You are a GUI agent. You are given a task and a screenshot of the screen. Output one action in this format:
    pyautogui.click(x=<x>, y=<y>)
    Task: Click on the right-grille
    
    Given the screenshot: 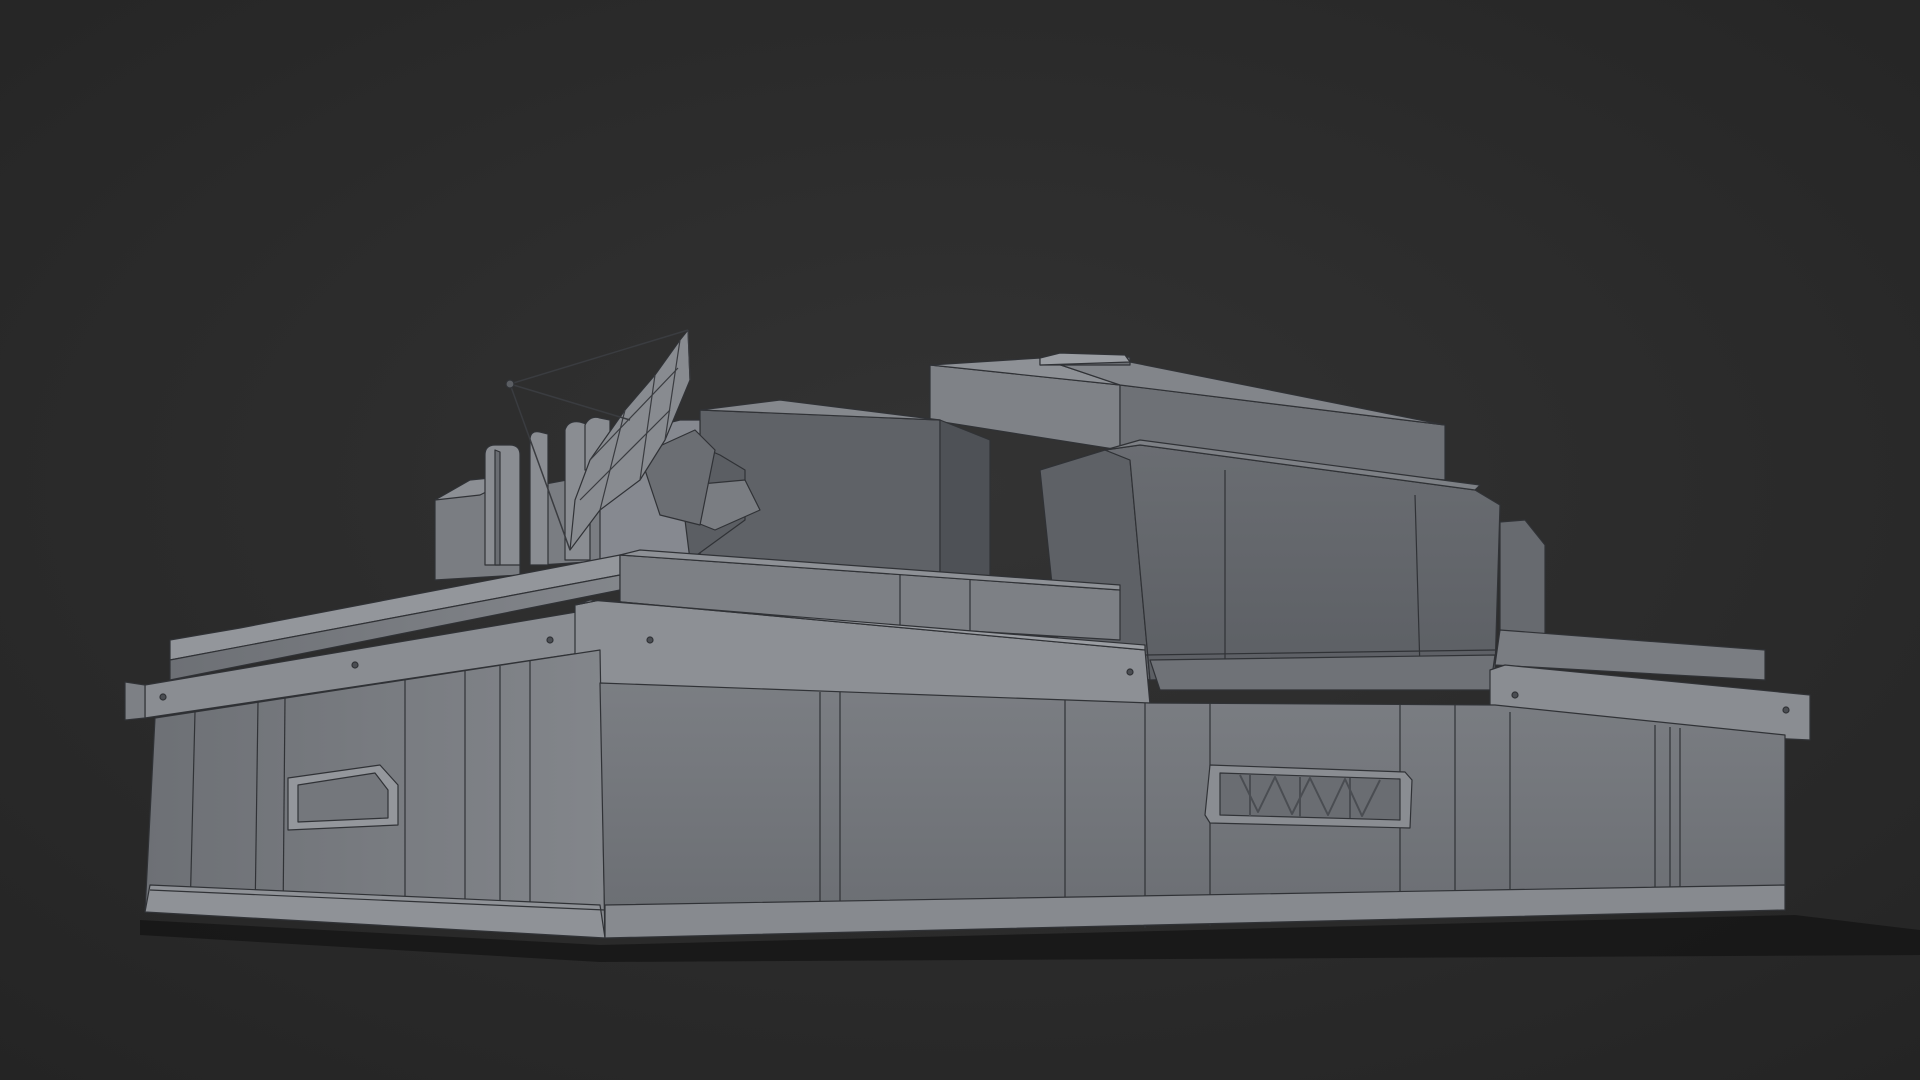 What is the action you would take?
    pyautogui.click(x=1308, y=796)
    